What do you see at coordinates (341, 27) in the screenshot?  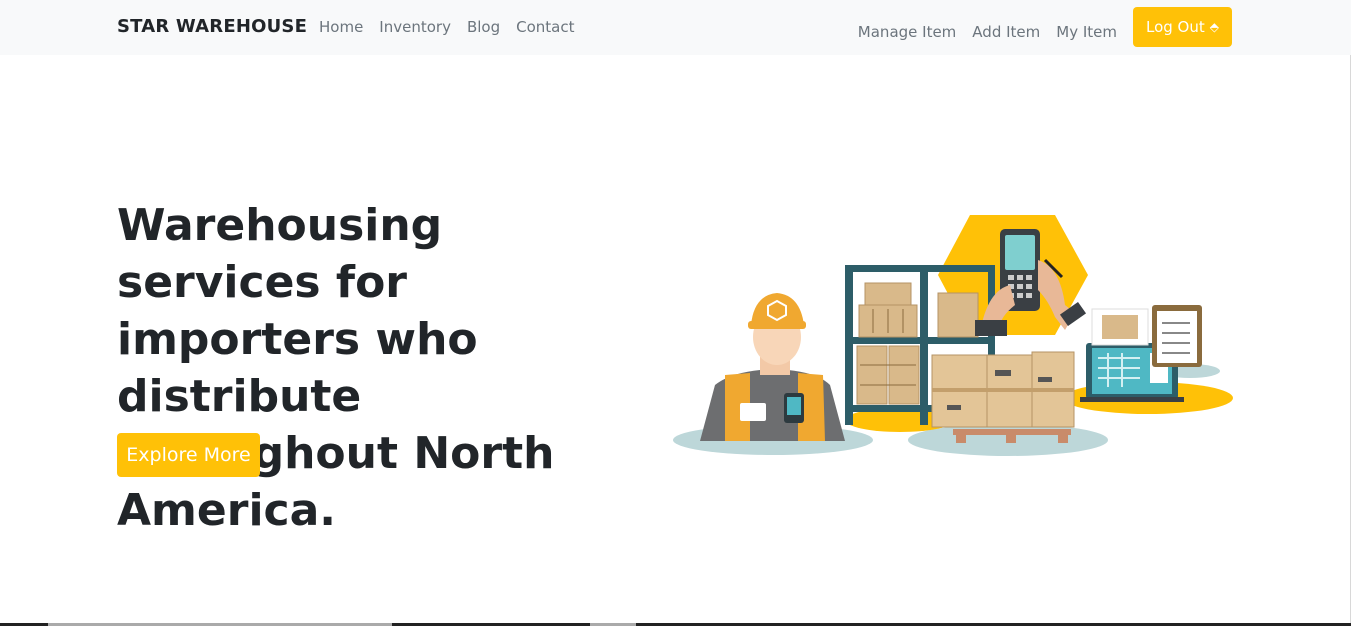 I see `nav-link-home: Home` at bounding box center [341, 27].